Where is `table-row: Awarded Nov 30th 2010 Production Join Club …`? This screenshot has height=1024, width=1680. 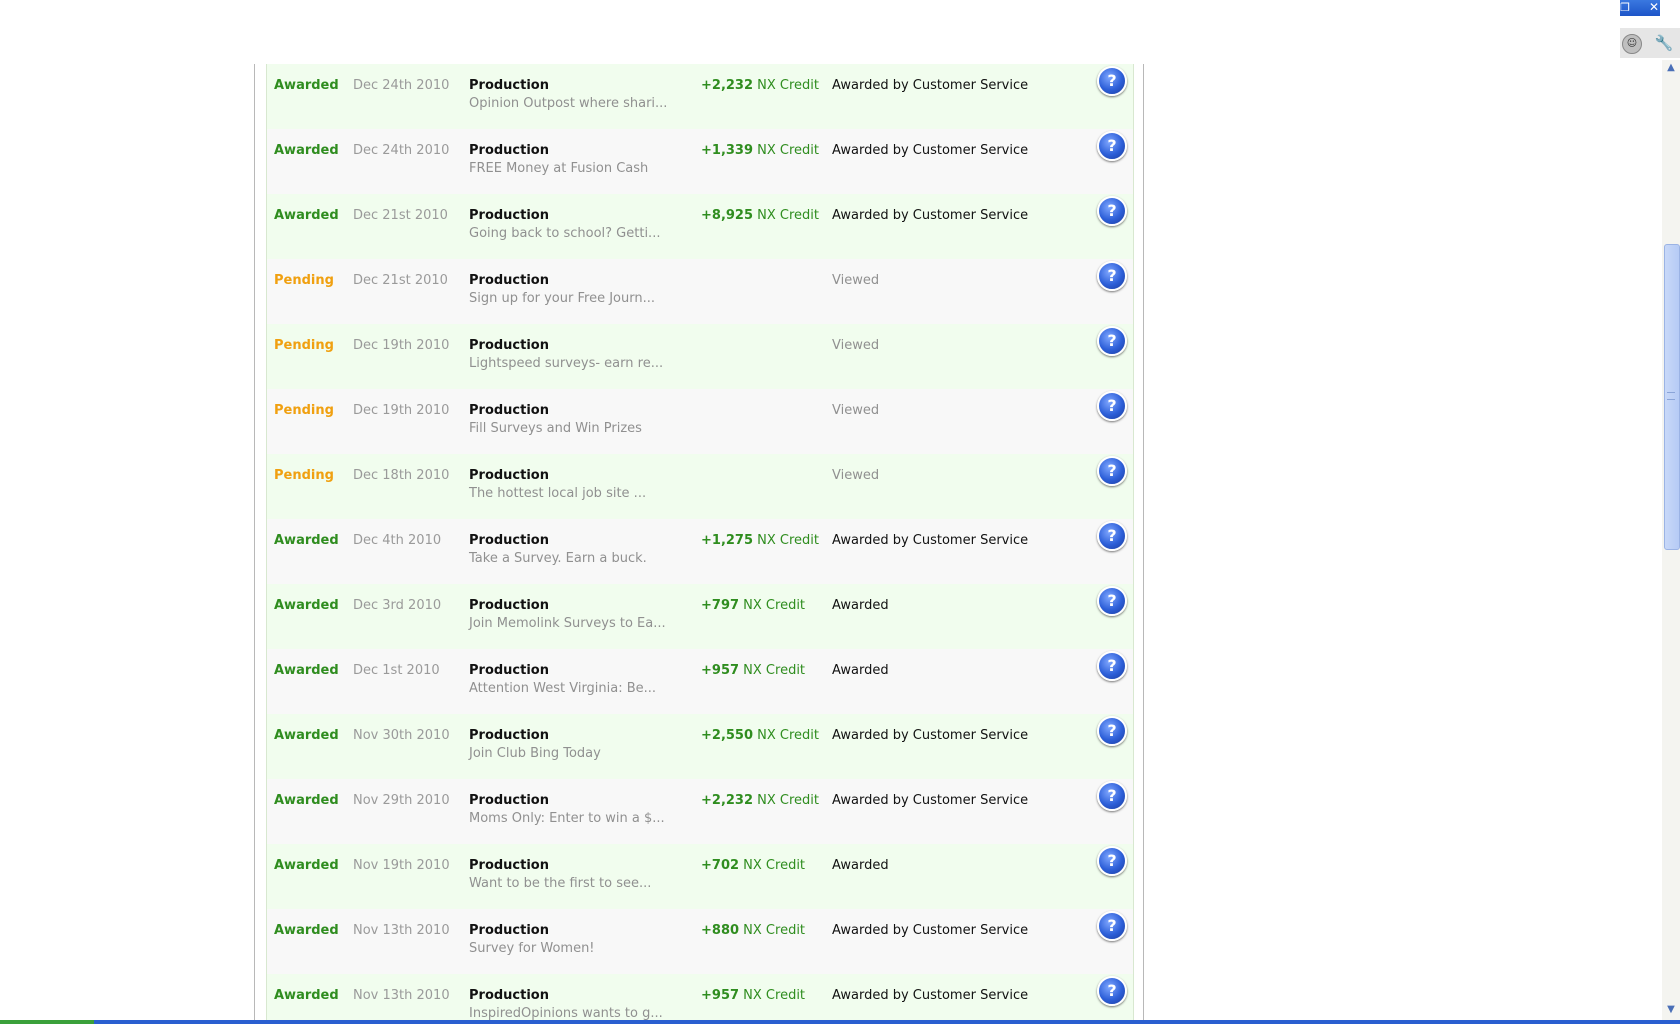 table-row: Awarded Nov 30th 2010 Production Join Club … is located at coordinates (700, 746).